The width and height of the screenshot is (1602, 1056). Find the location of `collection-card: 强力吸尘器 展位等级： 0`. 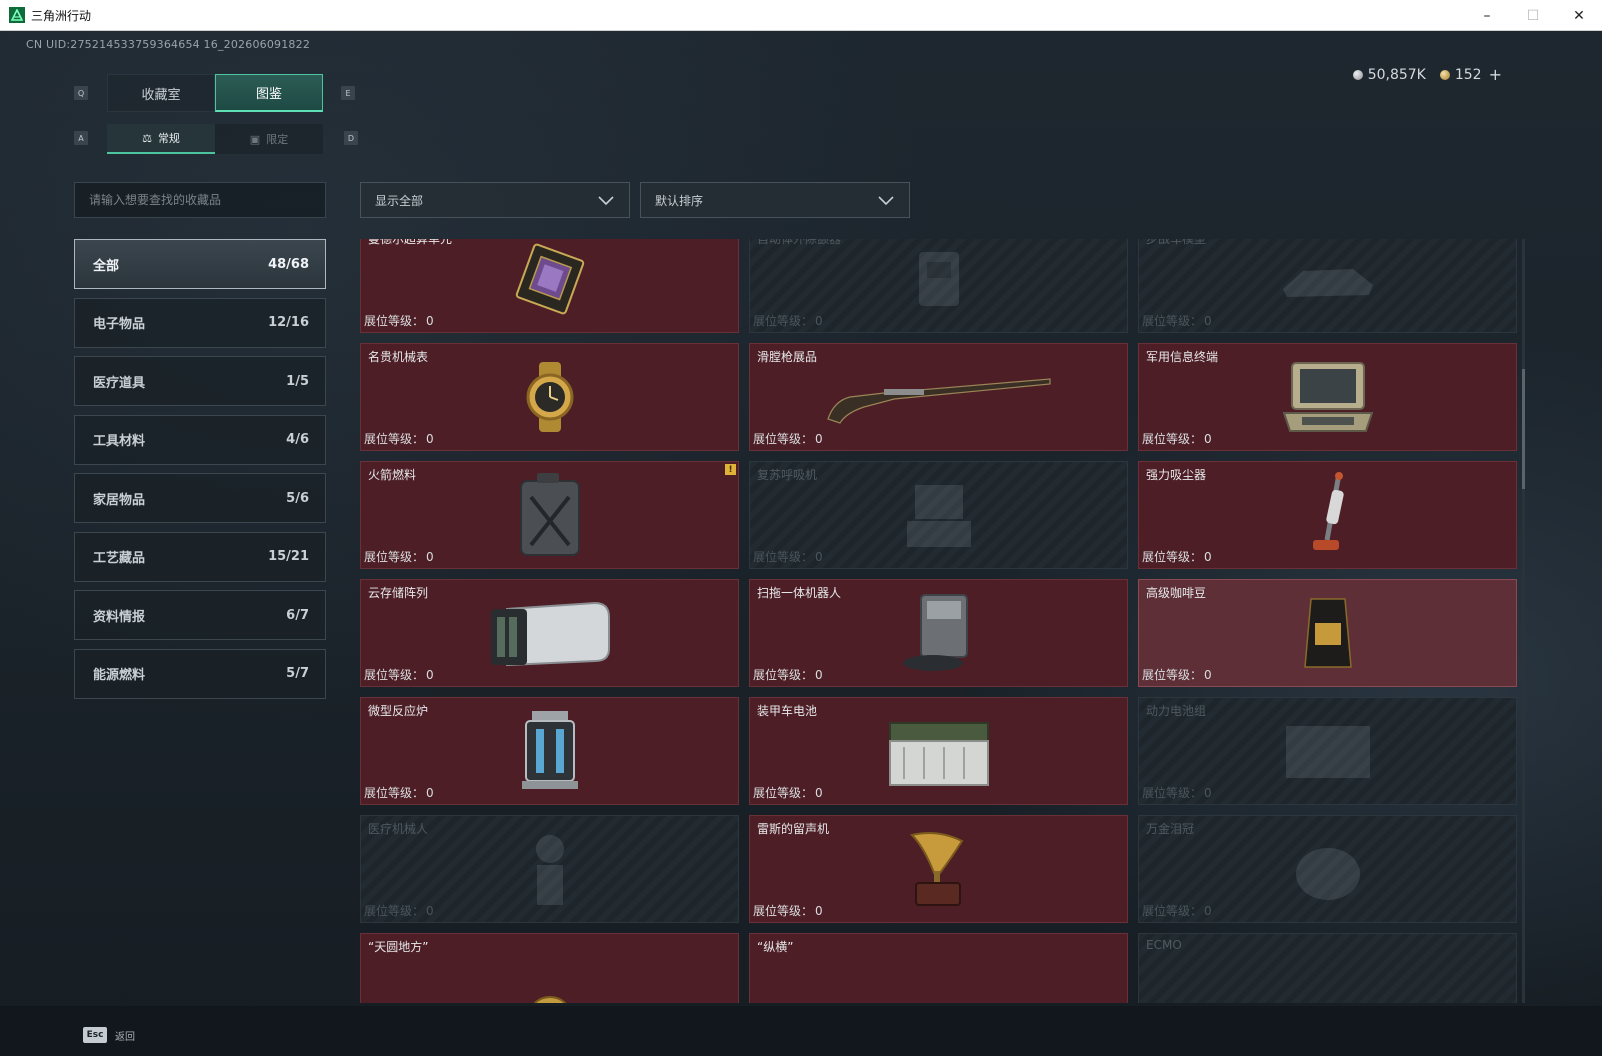

collection-card: 强力吸尘器 展位等级： 0 is located at coordinates (1327, 515).